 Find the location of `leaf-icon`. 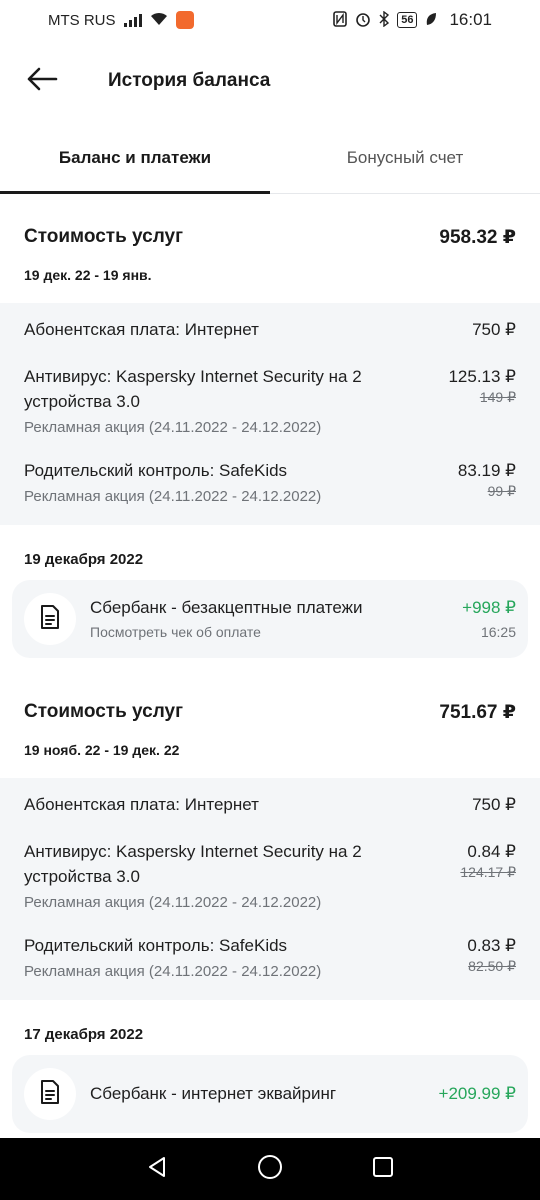

leaf-icon is located at coordinates (431, 20).